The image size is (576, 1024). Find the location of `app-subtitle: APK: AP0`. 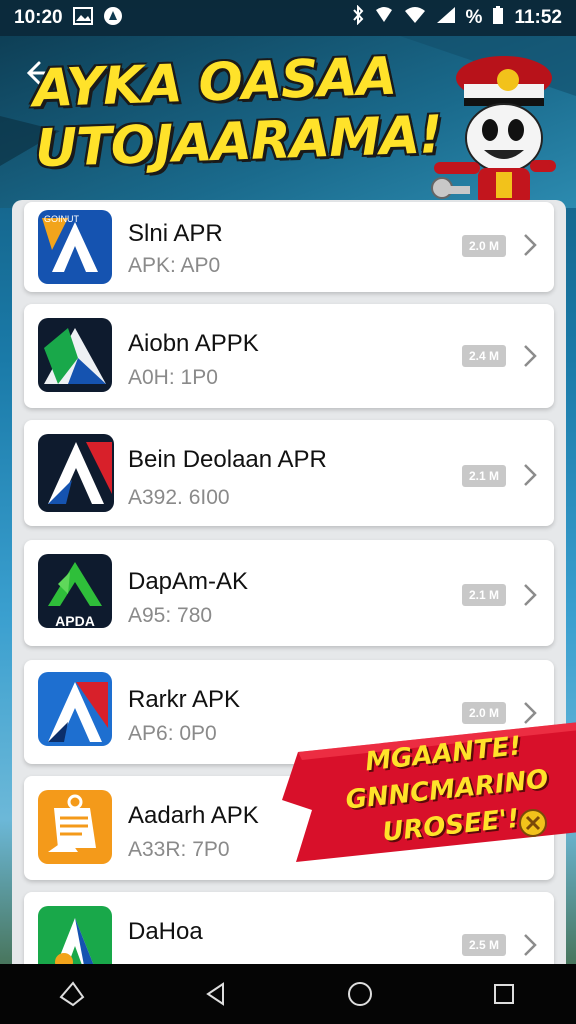

app-subtitle: APK: AP0 is located at coordinates (174, 265).